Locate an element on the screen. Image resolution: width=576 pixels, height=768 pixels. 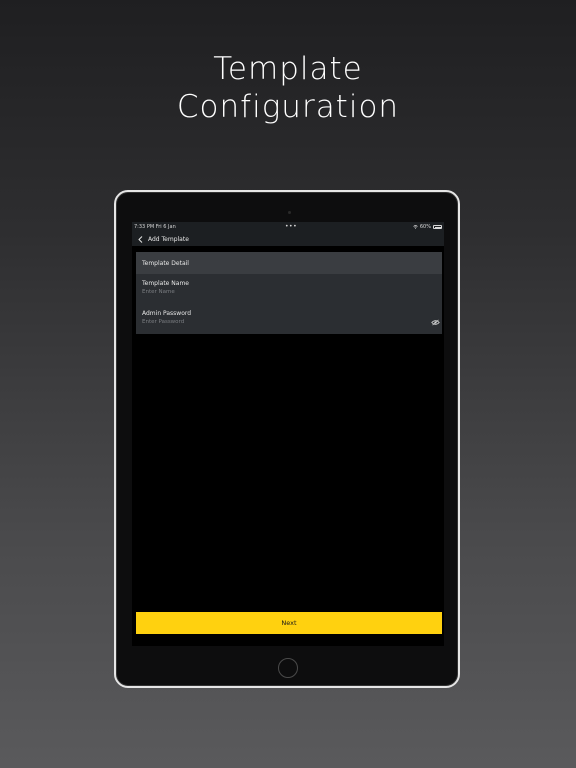
camera-dot is located at coordinates (289, 212).